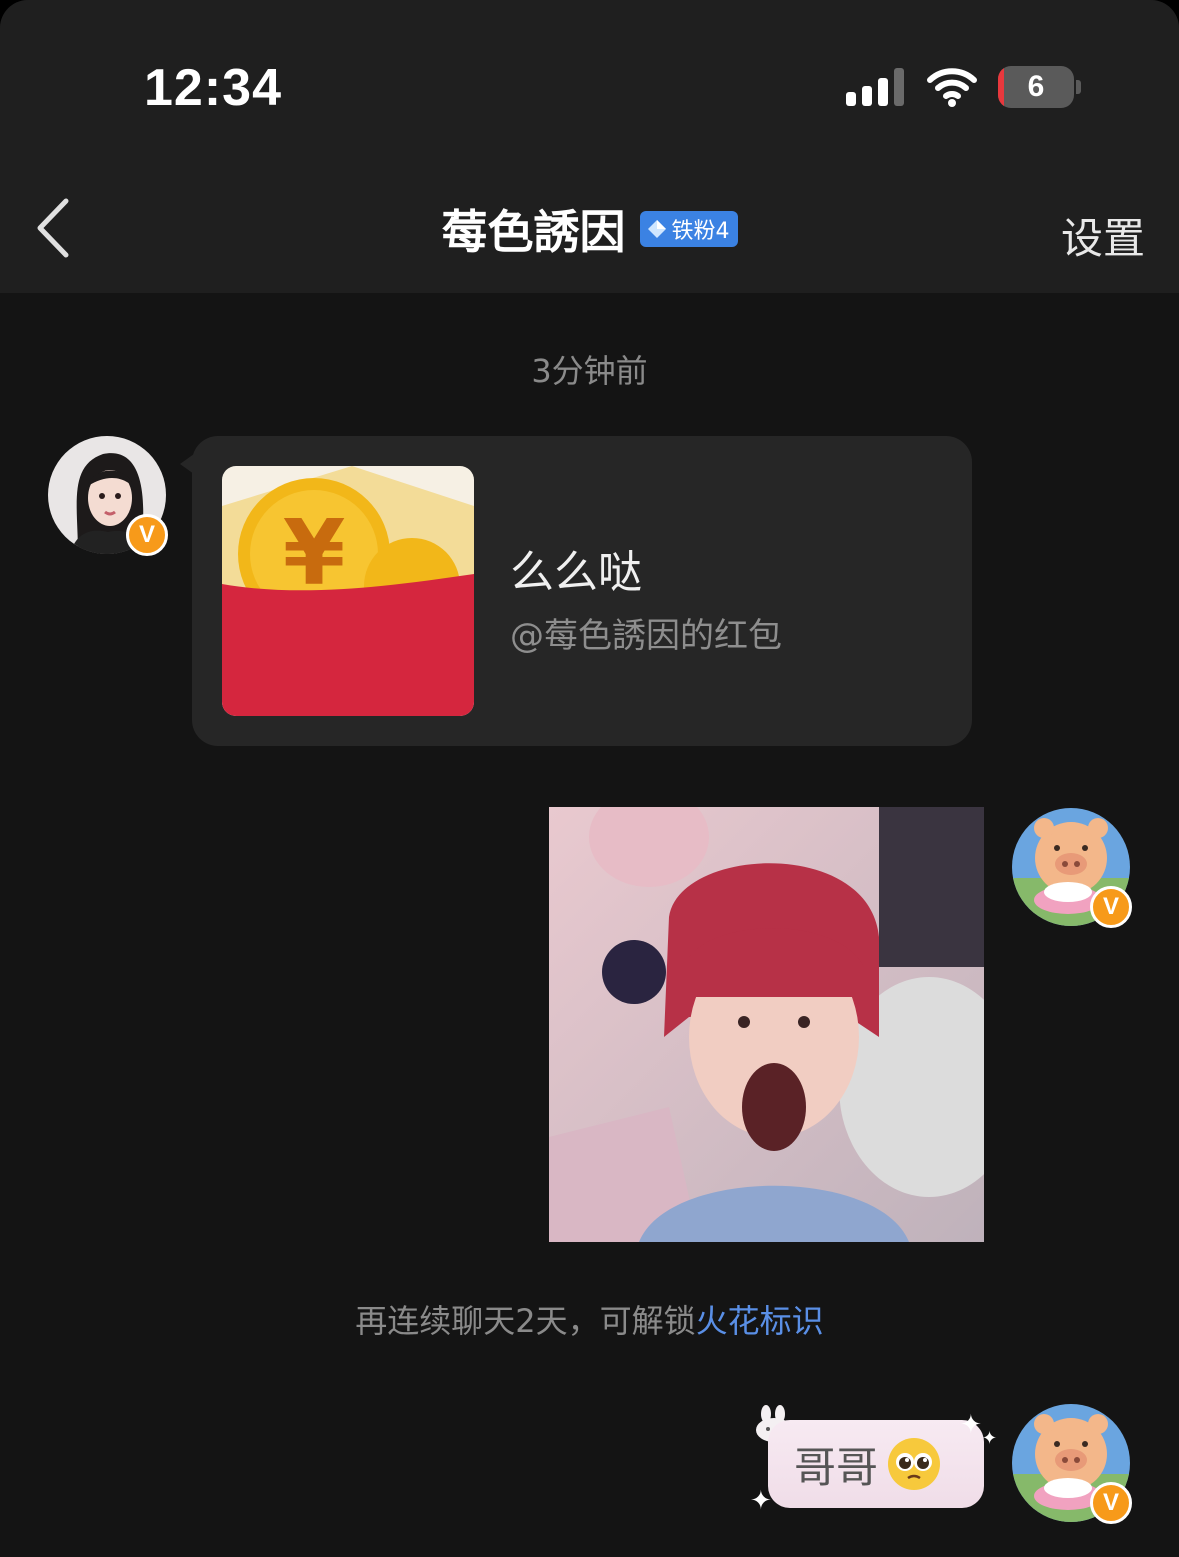 The image size is (1179, 1557). I want to click on photo-image, so click(766, 1024).